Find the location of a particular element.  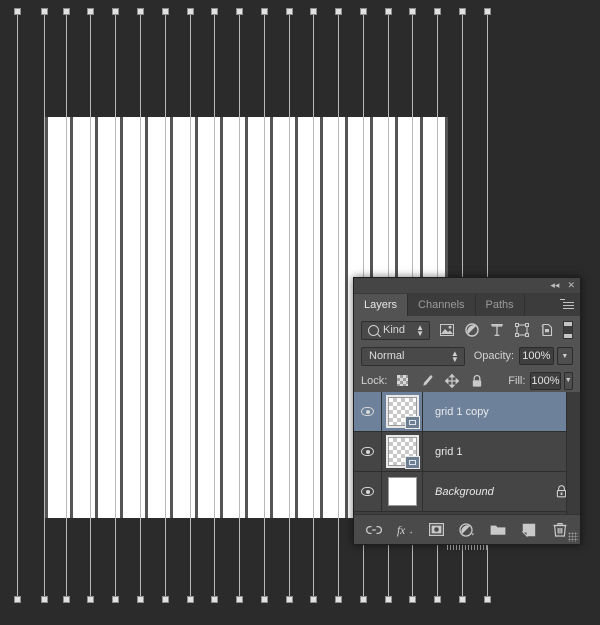

lock-position-icon is located at coordinates (452, 380).